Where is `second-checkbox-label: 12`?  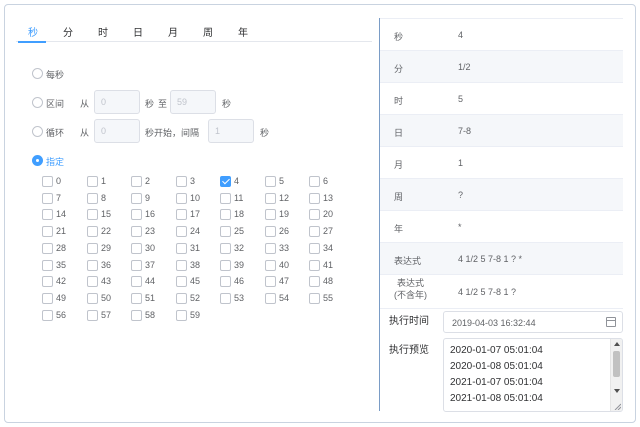 second-checkbox-label: 12 is located at coordinates (284, 198).